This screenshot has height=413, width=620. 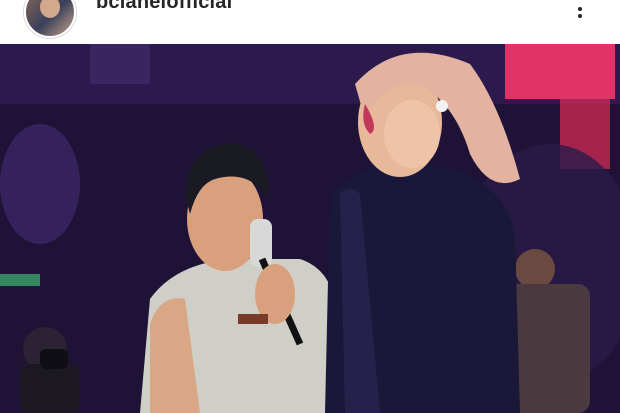 What do you see at coordinates (580, 9) in the screenshot?
I see `more-options-icon` at bounding box center [580, 9].